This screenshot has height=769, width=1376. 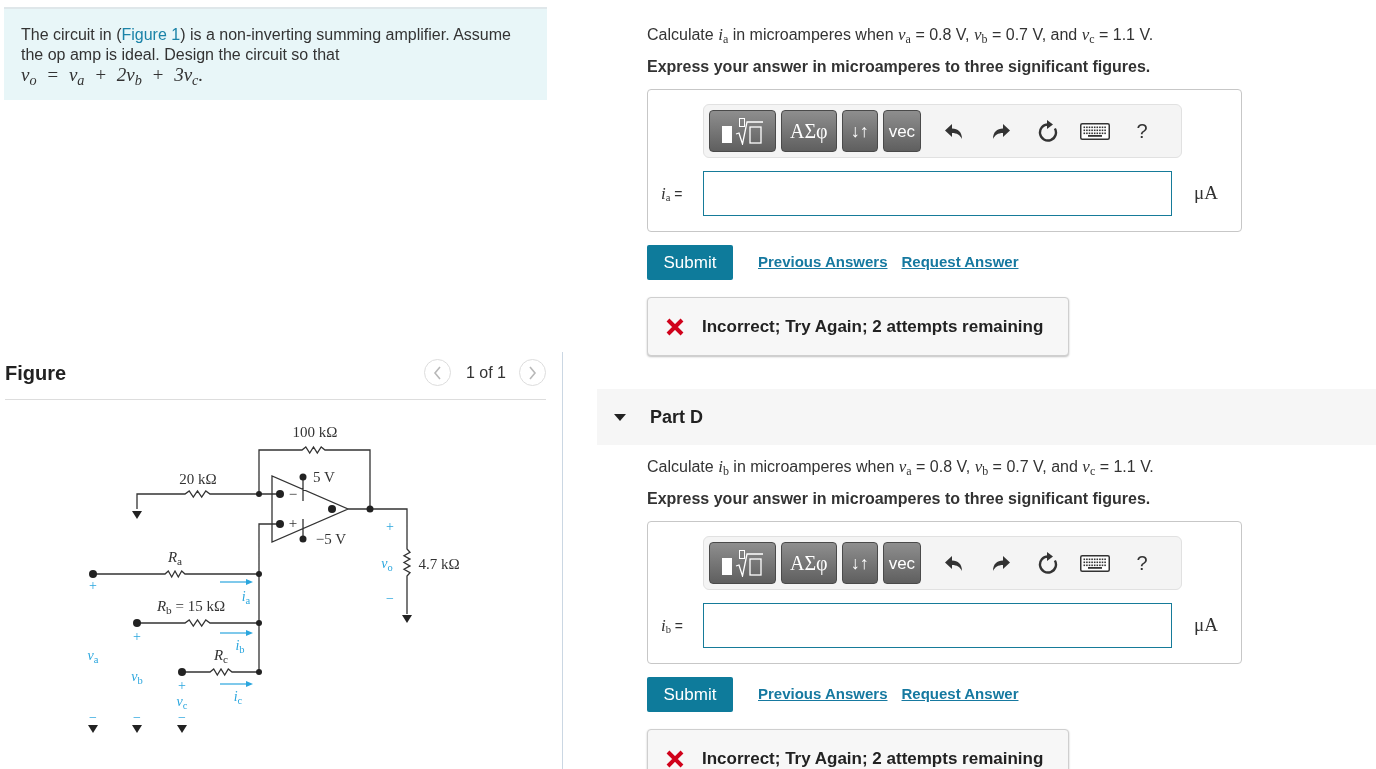 What do you see at coordinates (238, 697) in the screenshot?
I see `signal-label: i$_{c}$` at bounding box center [238, 697].